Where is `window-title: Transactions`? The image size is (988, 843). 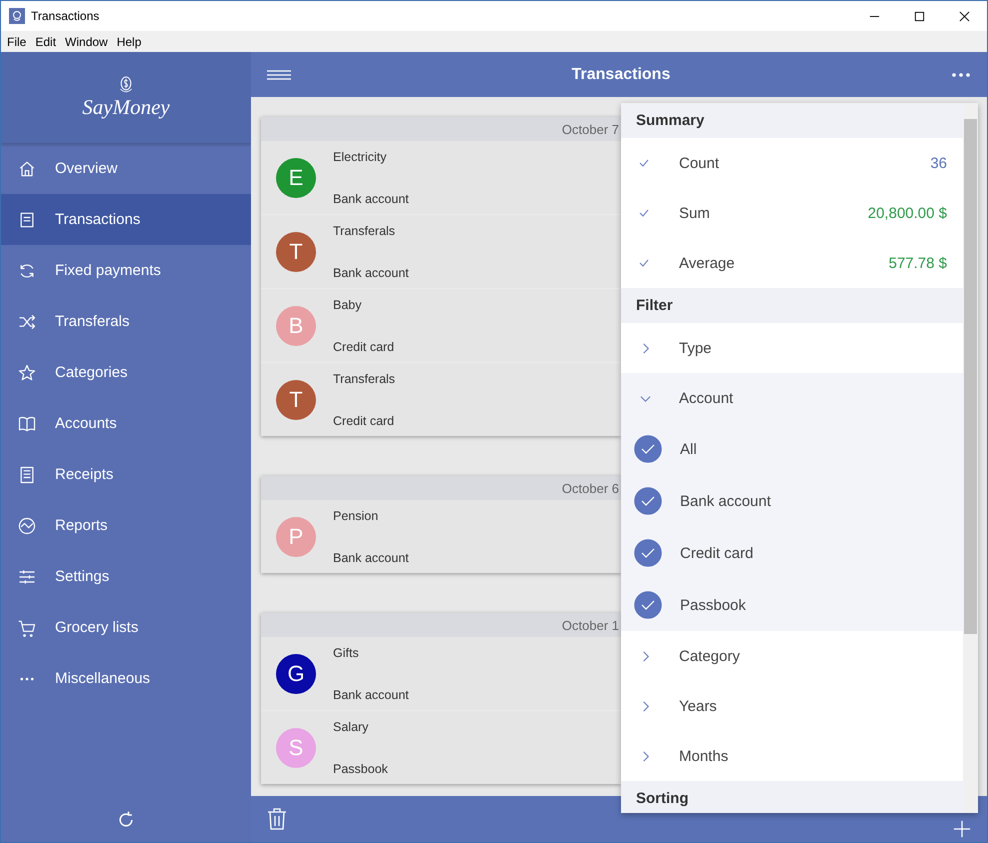
window-title: Transactions is located at coordinates (65, 16).